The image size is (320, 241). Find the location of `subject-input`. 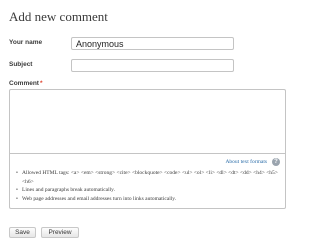

subject-input is located at coordinates (152, 65).